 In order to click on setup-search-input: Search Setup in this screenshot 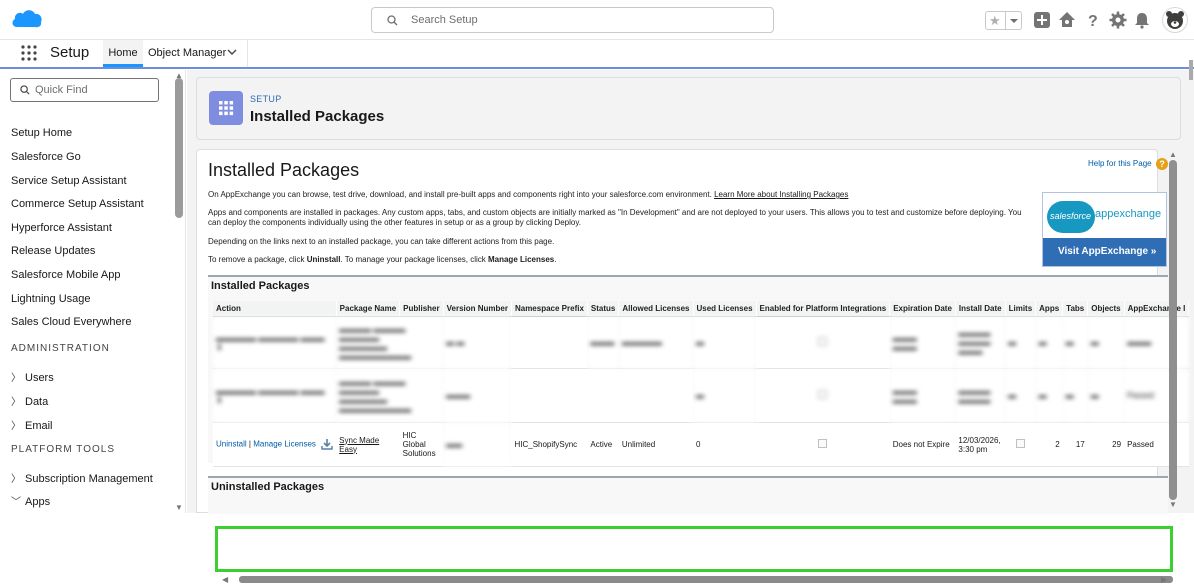, I will do `click(572, 20)`.